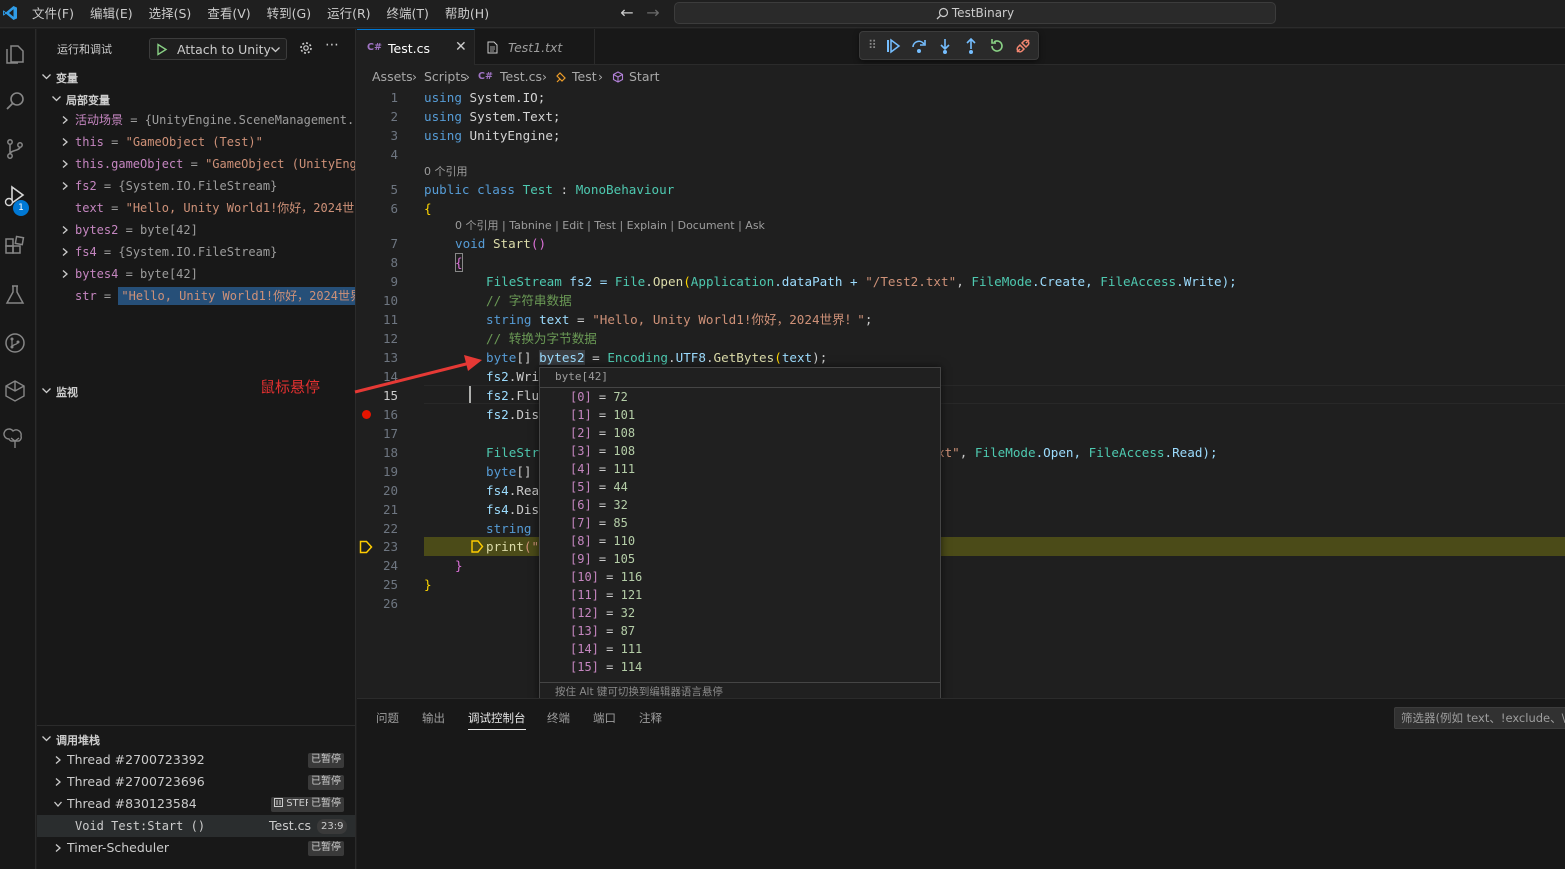 Image resolution: width=1565 pixels, height=869 pixels. Describe the element at coordinates (599, 487) in the screenshot. I see `array-element-row: [5] = 44` at that location.